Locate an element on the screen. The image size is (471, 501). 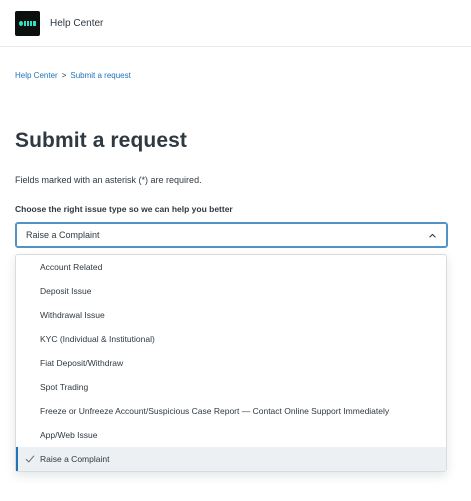
issue-type-select: Raise a Complaint is located at coordinates (231, 235).